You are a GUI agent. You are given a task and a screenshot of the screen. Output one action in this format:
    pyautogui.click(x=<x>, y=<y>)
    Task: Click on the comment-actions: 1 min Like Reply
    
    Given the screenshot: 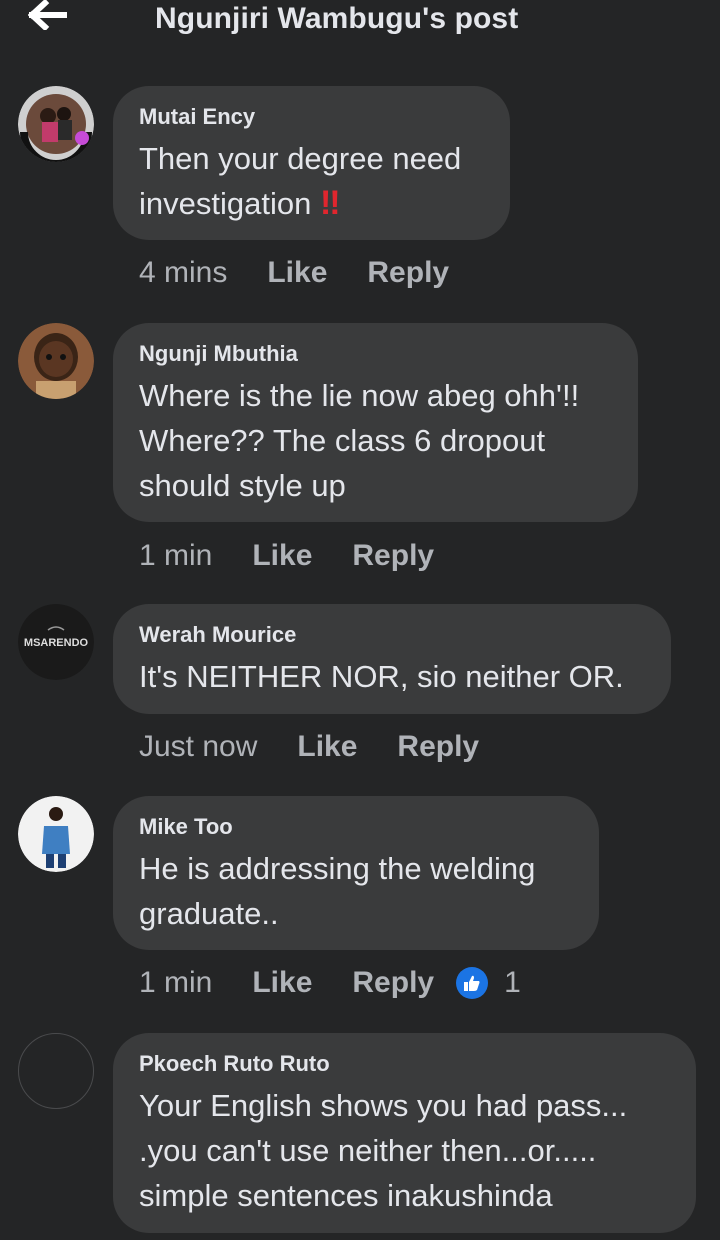 What is the action you would take?
    pyautogui.click(x=306, y=556)
    